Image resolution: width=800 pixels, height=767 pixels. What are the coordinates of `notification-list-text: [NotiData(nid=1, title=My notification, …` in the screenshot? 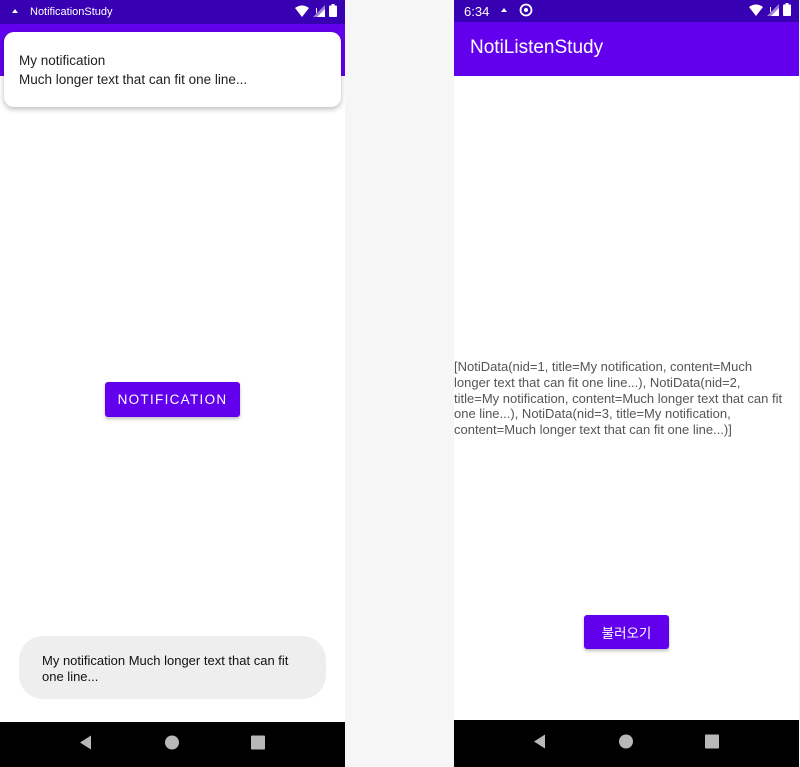 It's located at (618, 398).